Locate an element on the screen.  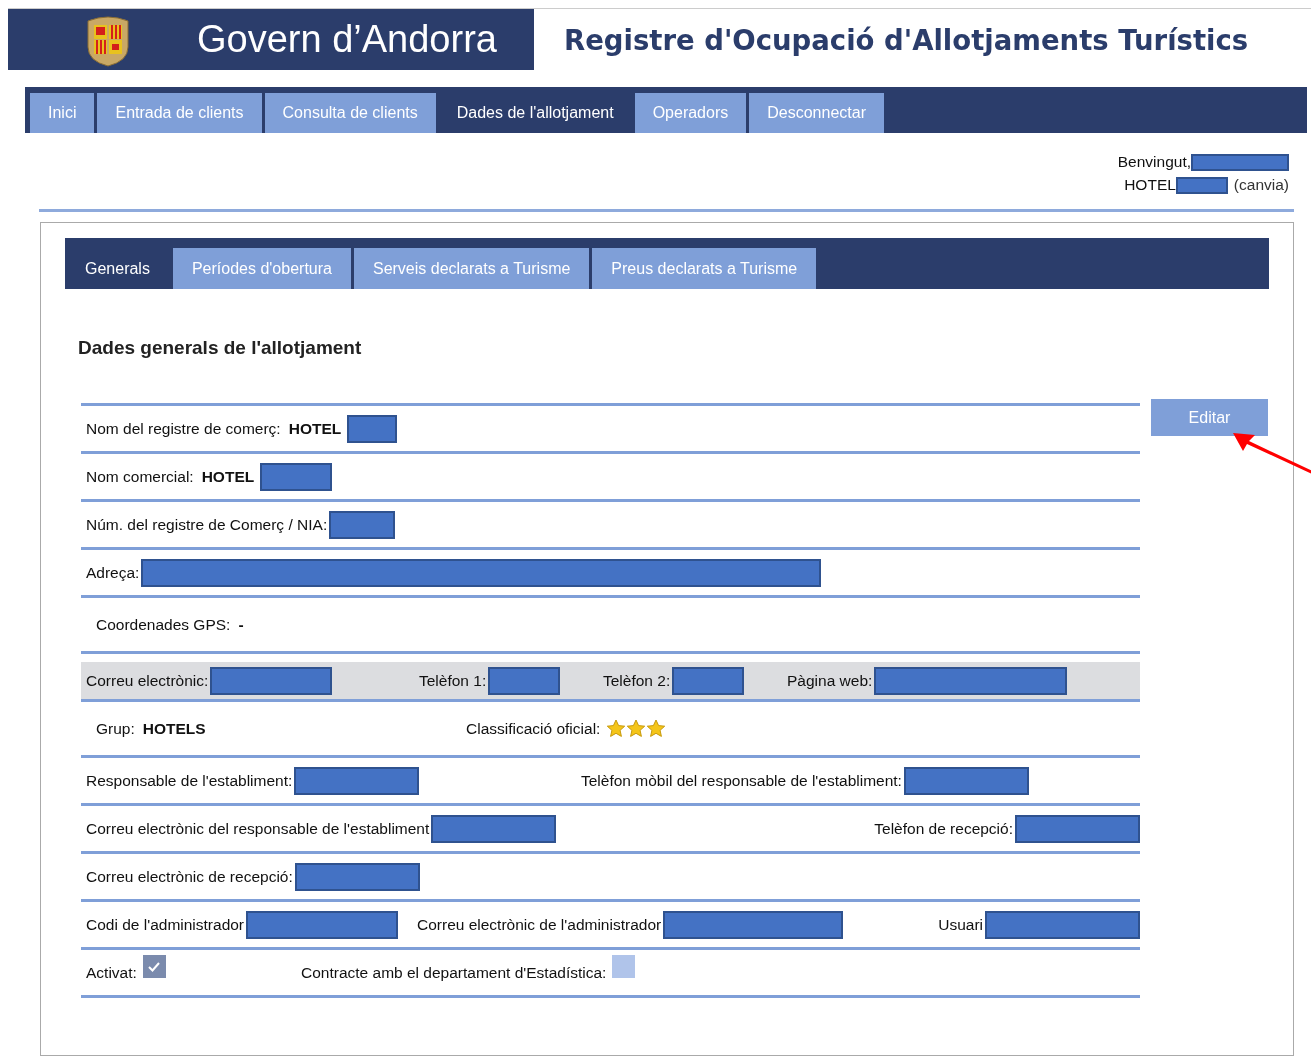
nav-tab: Consulta de clients is located at coordinates (350, 113).